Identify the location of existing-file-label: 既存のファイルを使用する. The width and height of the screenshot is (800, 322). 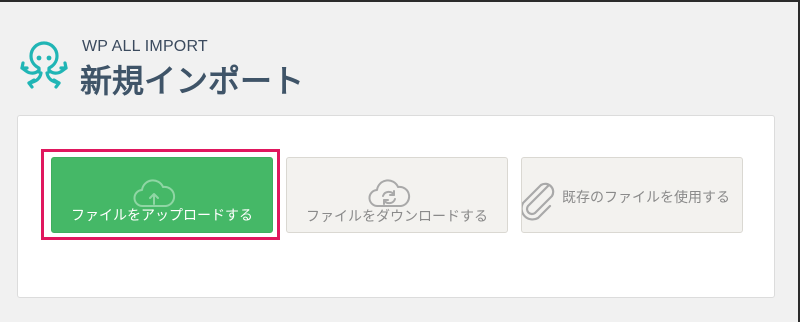
(646, 198).